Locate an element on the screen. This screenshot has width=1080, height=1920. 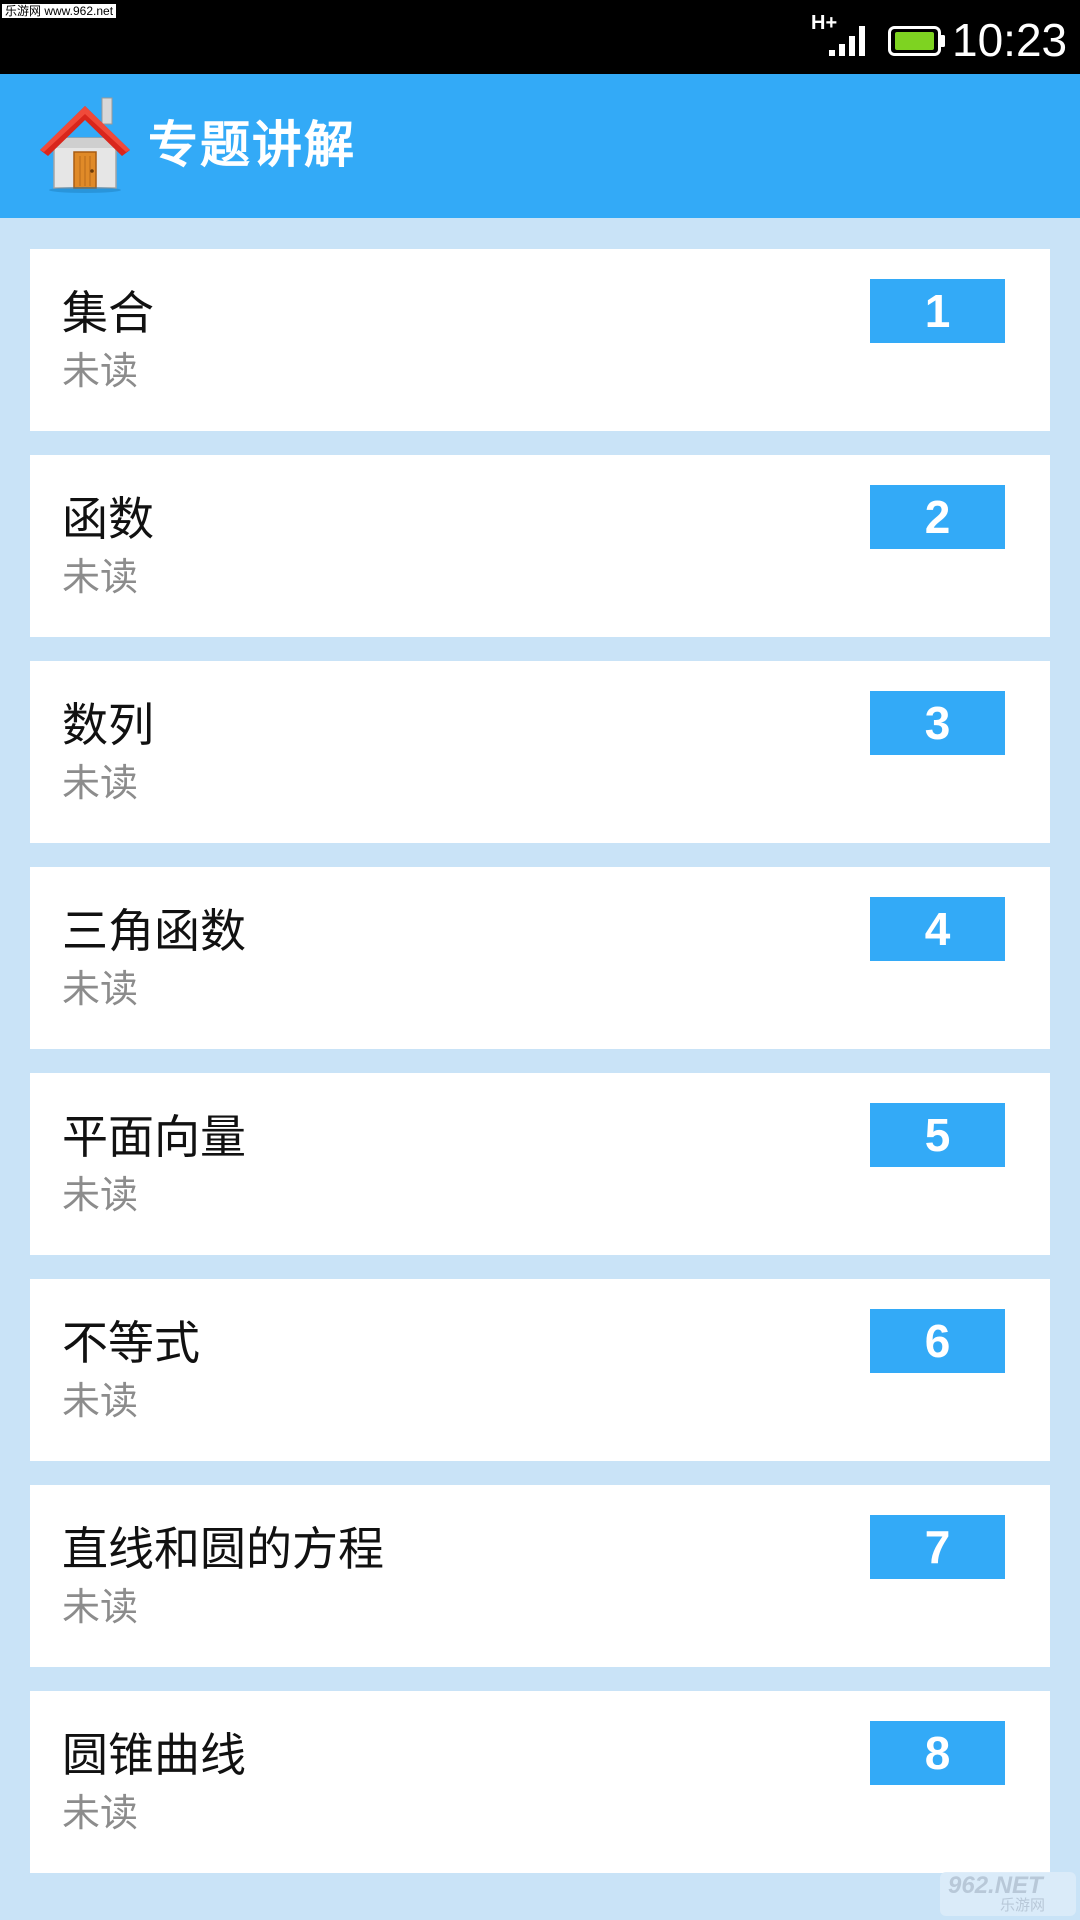
topic-number-badge: 2 is located at coordinates (937, 517).